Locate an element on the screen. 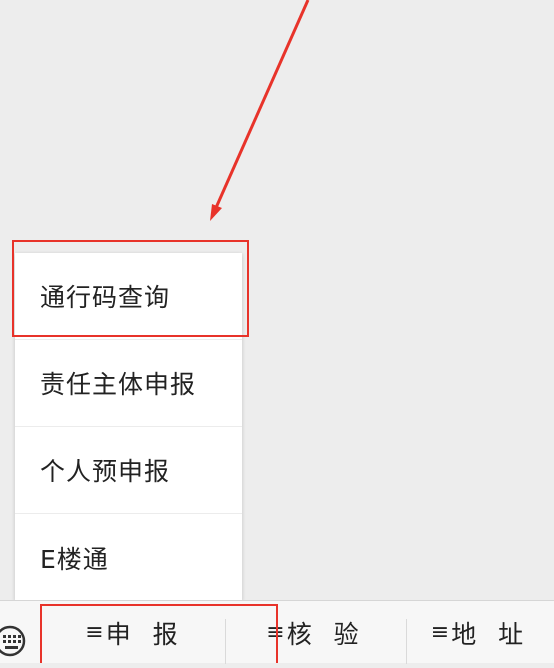  menu-item-label: 通行码查询 is located at coordinates (105, 297).